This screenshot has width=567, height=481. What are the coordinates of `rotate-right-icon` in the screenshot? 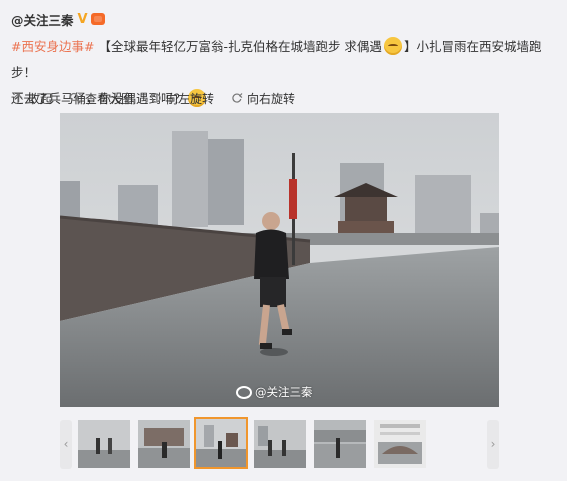 It's located at (236, 98).